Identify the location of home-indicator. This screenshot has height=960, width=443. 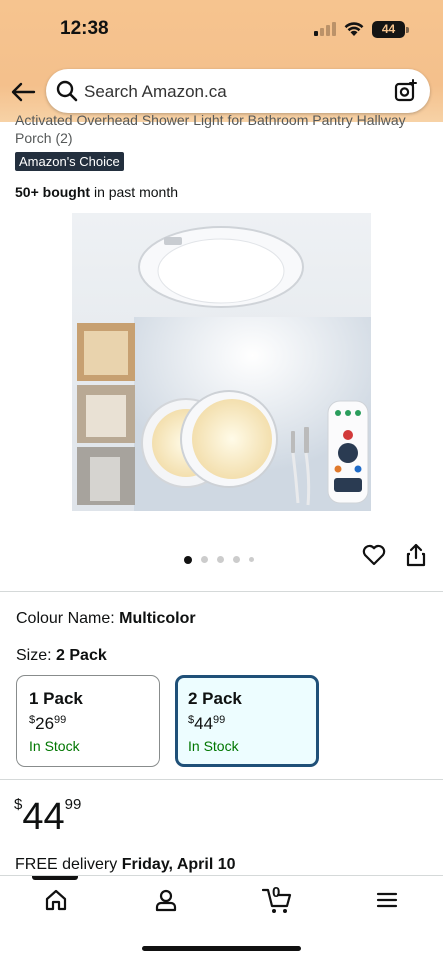
(221, 948).